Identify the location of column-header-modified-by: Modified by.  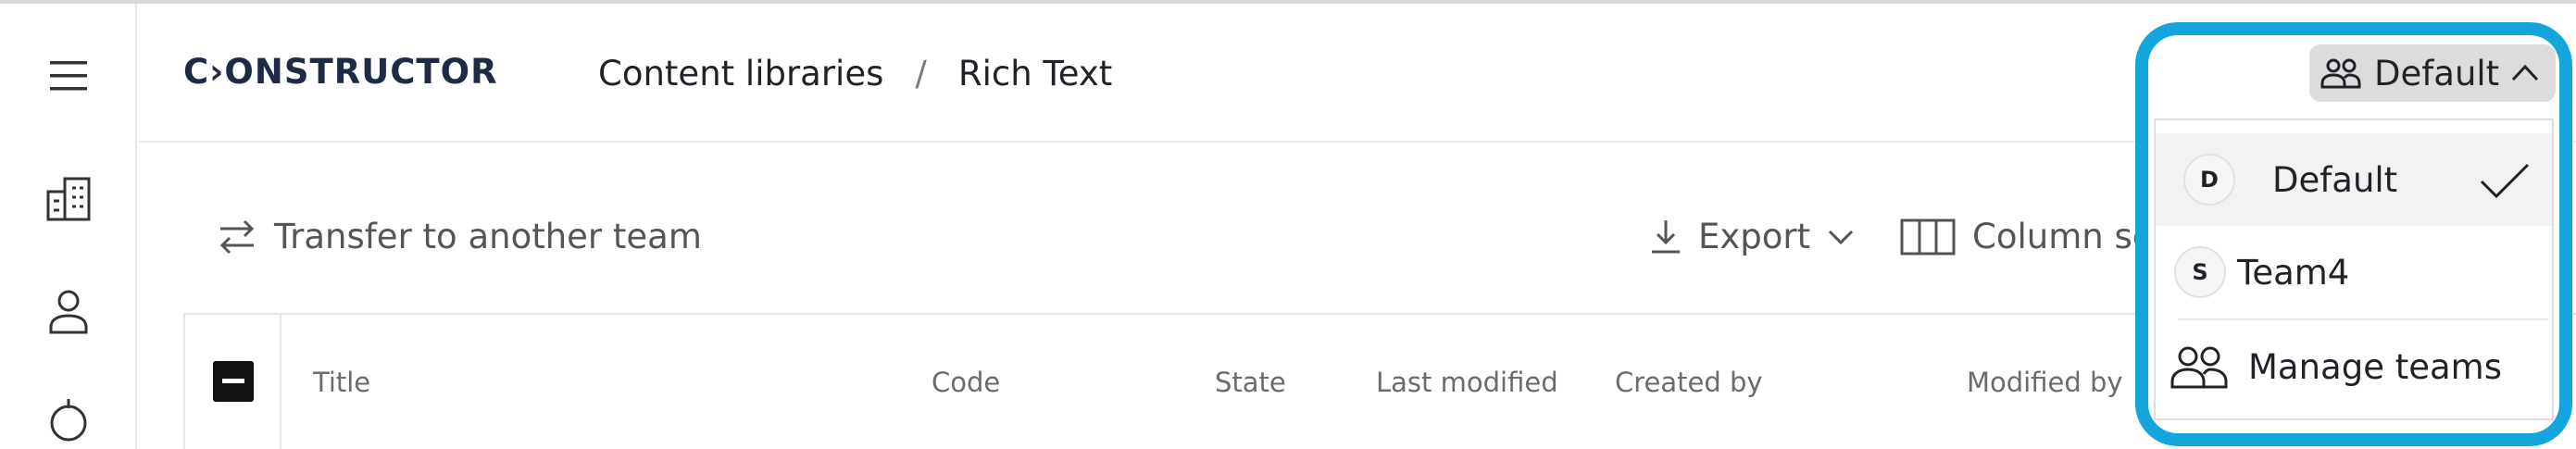
(2045, 382).